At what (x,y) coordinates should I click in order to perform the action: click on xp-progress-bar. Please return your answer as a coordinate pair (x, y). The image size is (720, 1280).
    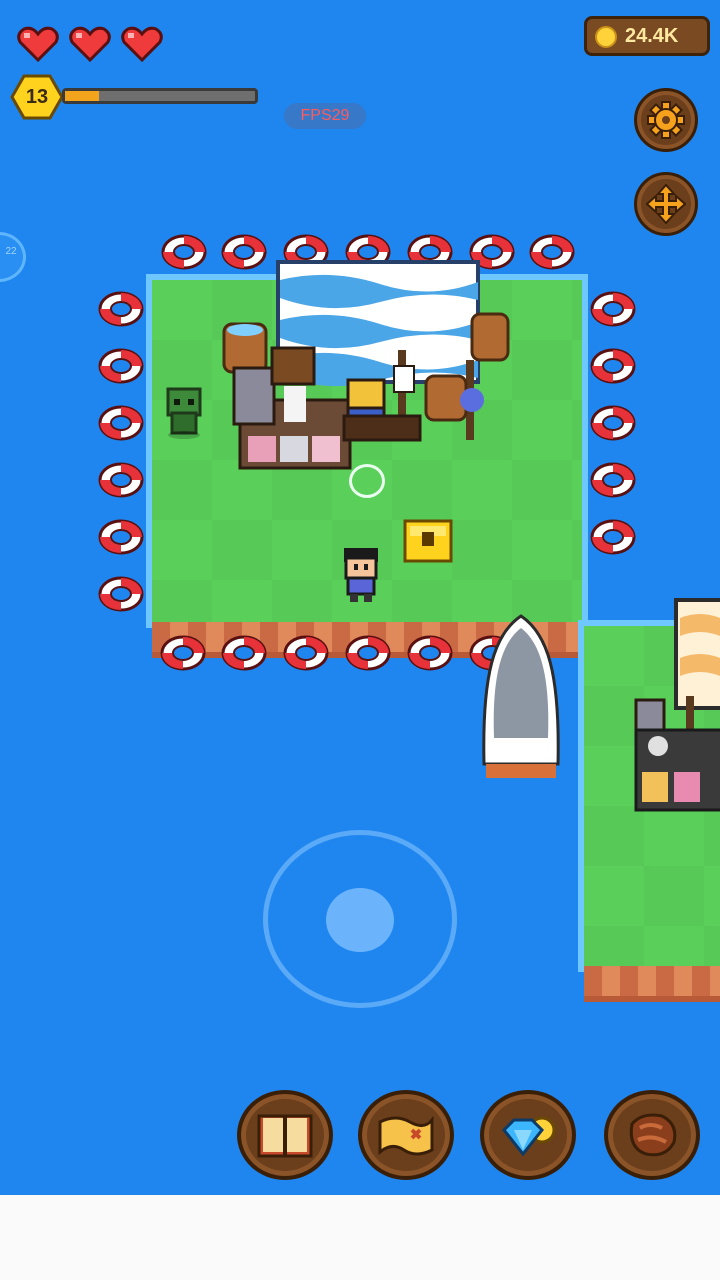
    Looking at the image, I should click on (160, 96).